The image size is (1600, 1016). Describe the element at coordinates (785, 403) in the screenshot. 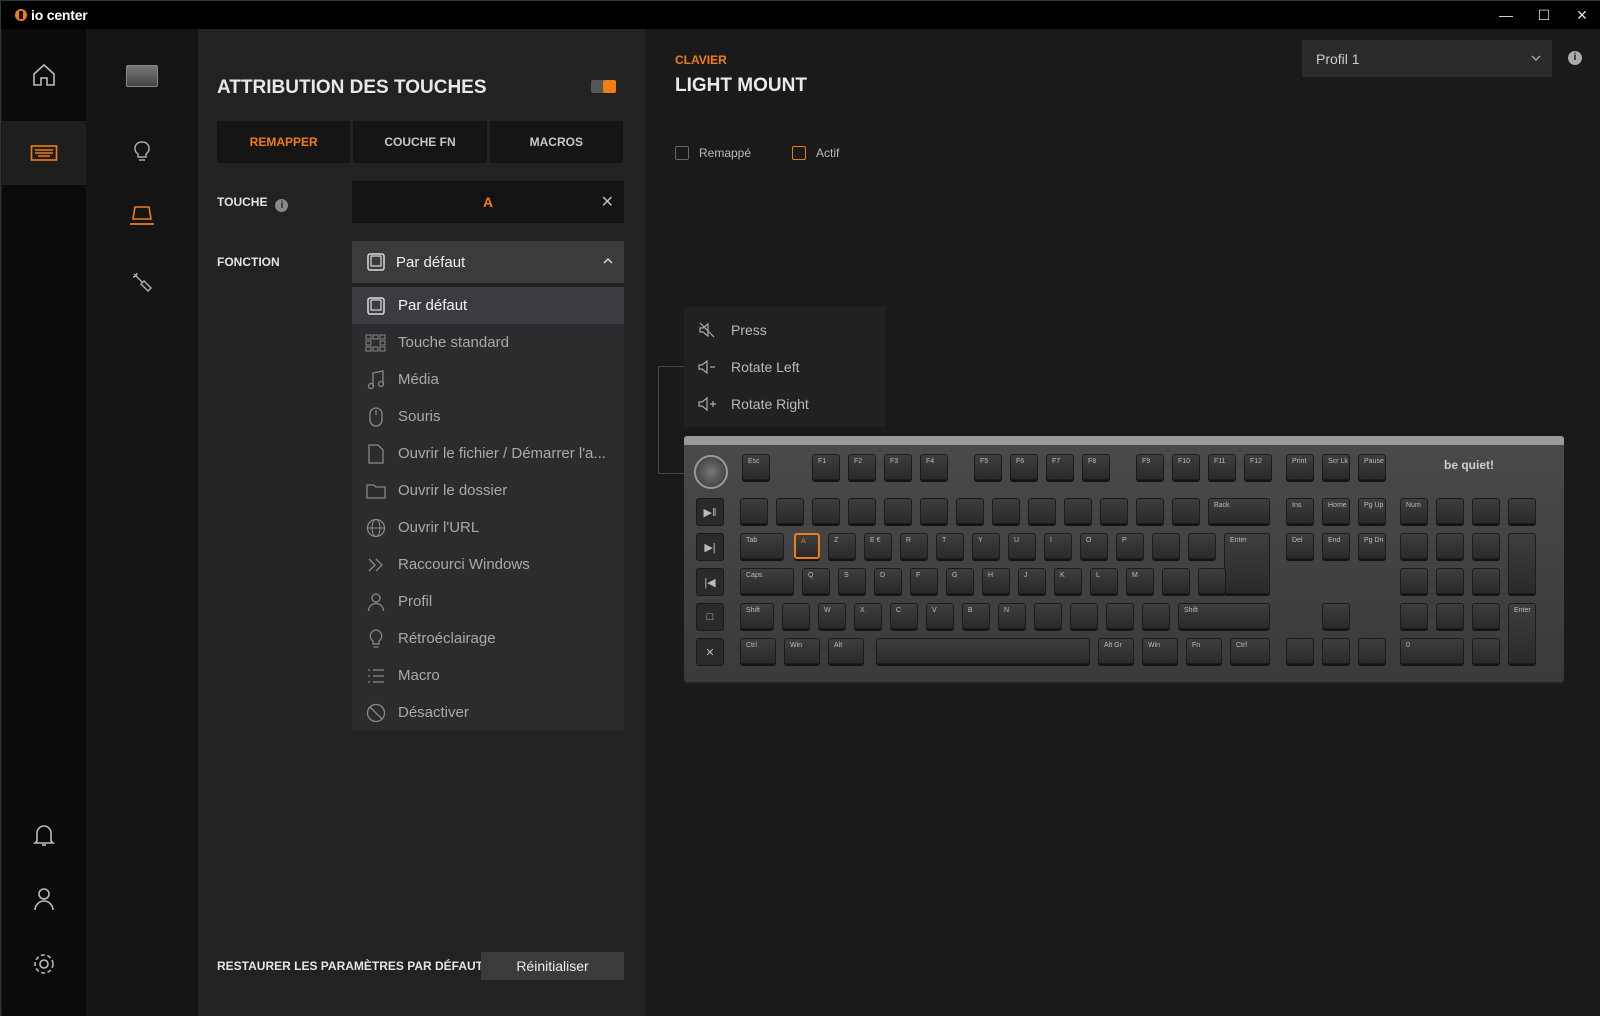

I see `knob-rotate-right: Rotate Right` at that location.